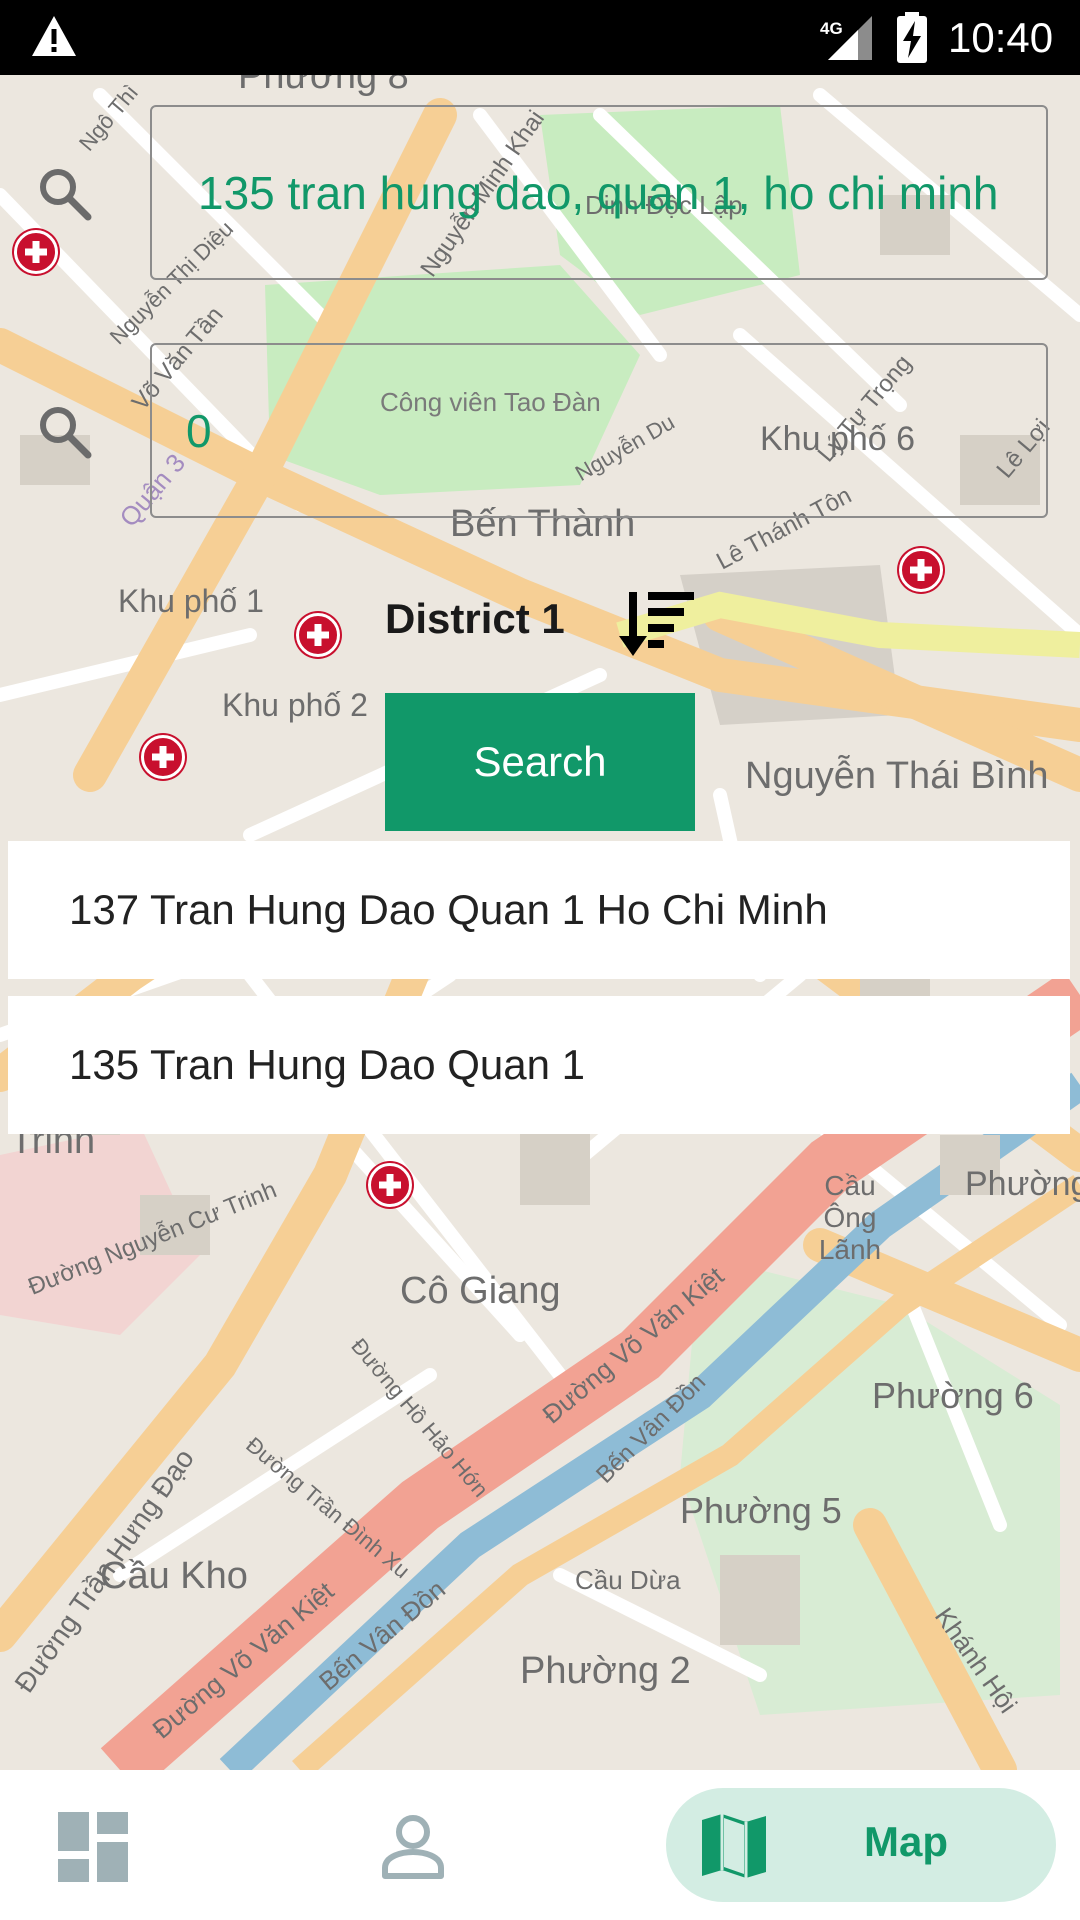 The height and width of the screenshot is (1920, 1080). What do you see at coordinates (539, 1065) in the screenshot?
I see `result-item: 135 Tran Hung Dao Quan 1` at bounding box center [539, 1065].